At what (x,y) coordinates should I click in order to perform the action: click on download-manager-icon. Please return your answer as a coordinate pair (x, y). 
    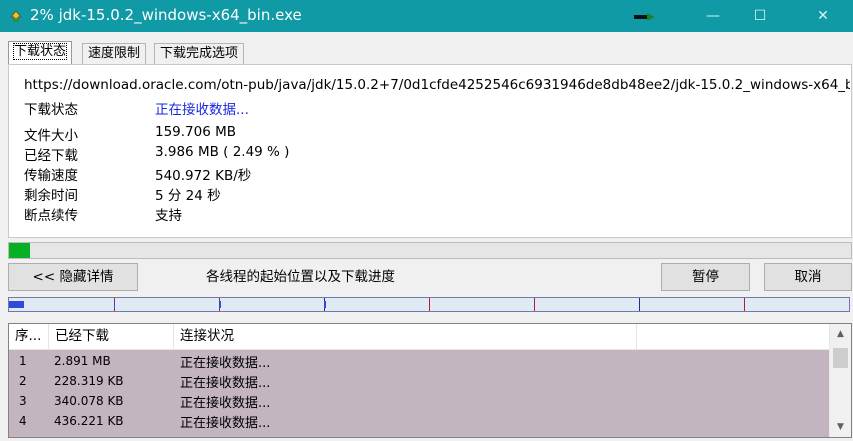
    Looking at the image, I should click on (16, 16).